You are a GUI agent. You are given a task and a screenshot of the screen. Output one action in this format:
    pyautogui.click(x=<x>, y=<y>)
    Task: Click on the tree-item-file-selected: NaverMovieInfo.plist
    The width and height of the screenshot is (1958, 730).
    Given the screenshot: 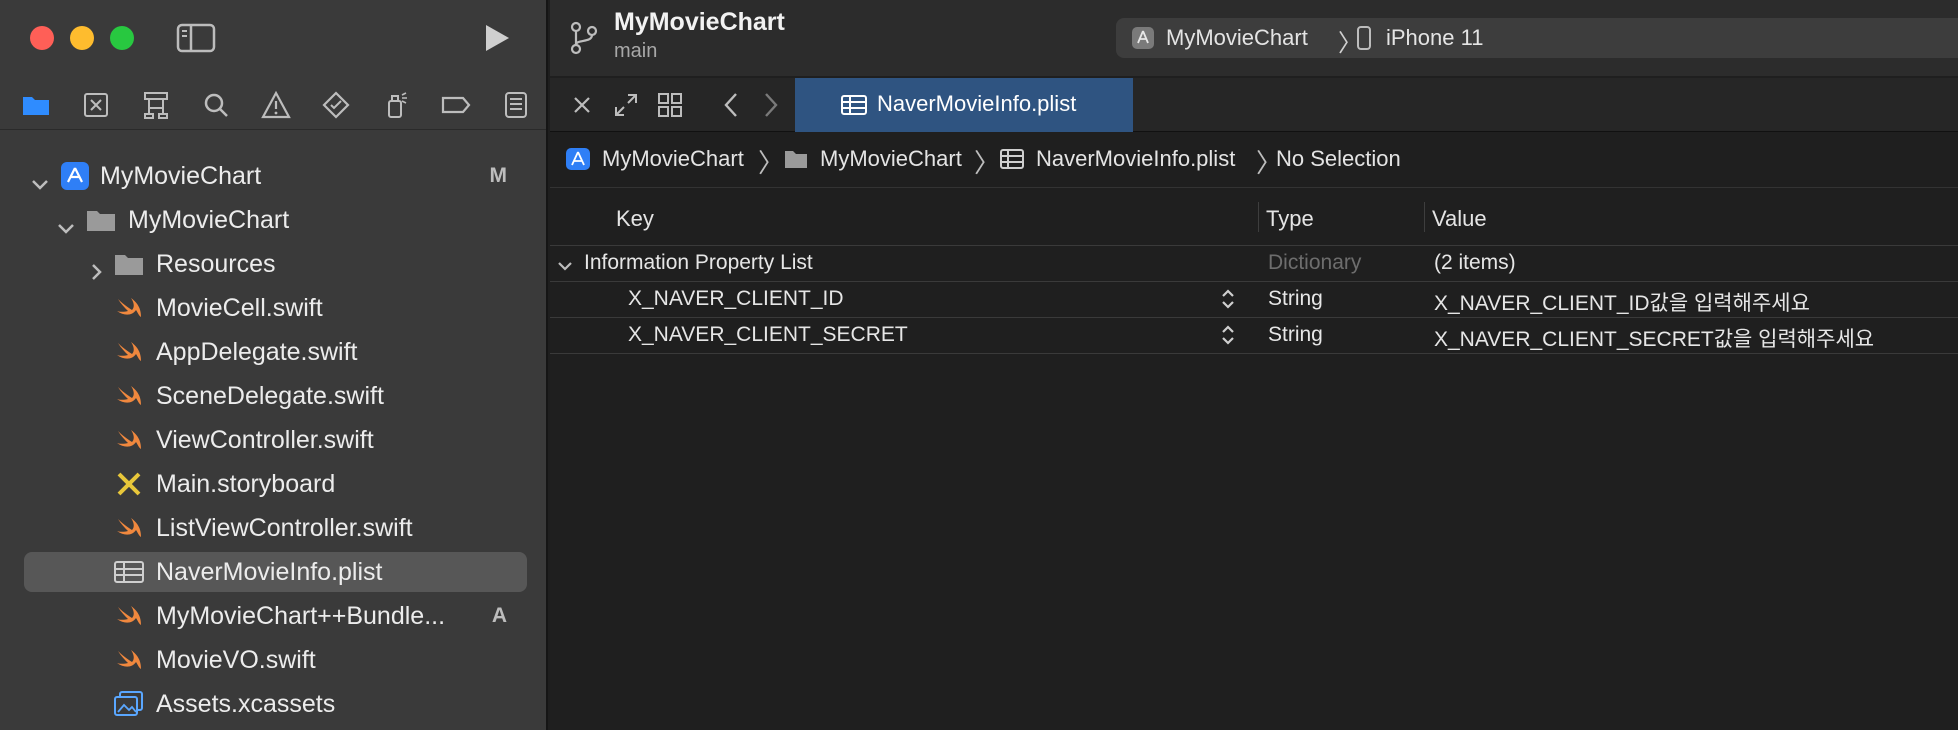 What is the action you would take?
    pyautogui.click(x=275, y=572)
    